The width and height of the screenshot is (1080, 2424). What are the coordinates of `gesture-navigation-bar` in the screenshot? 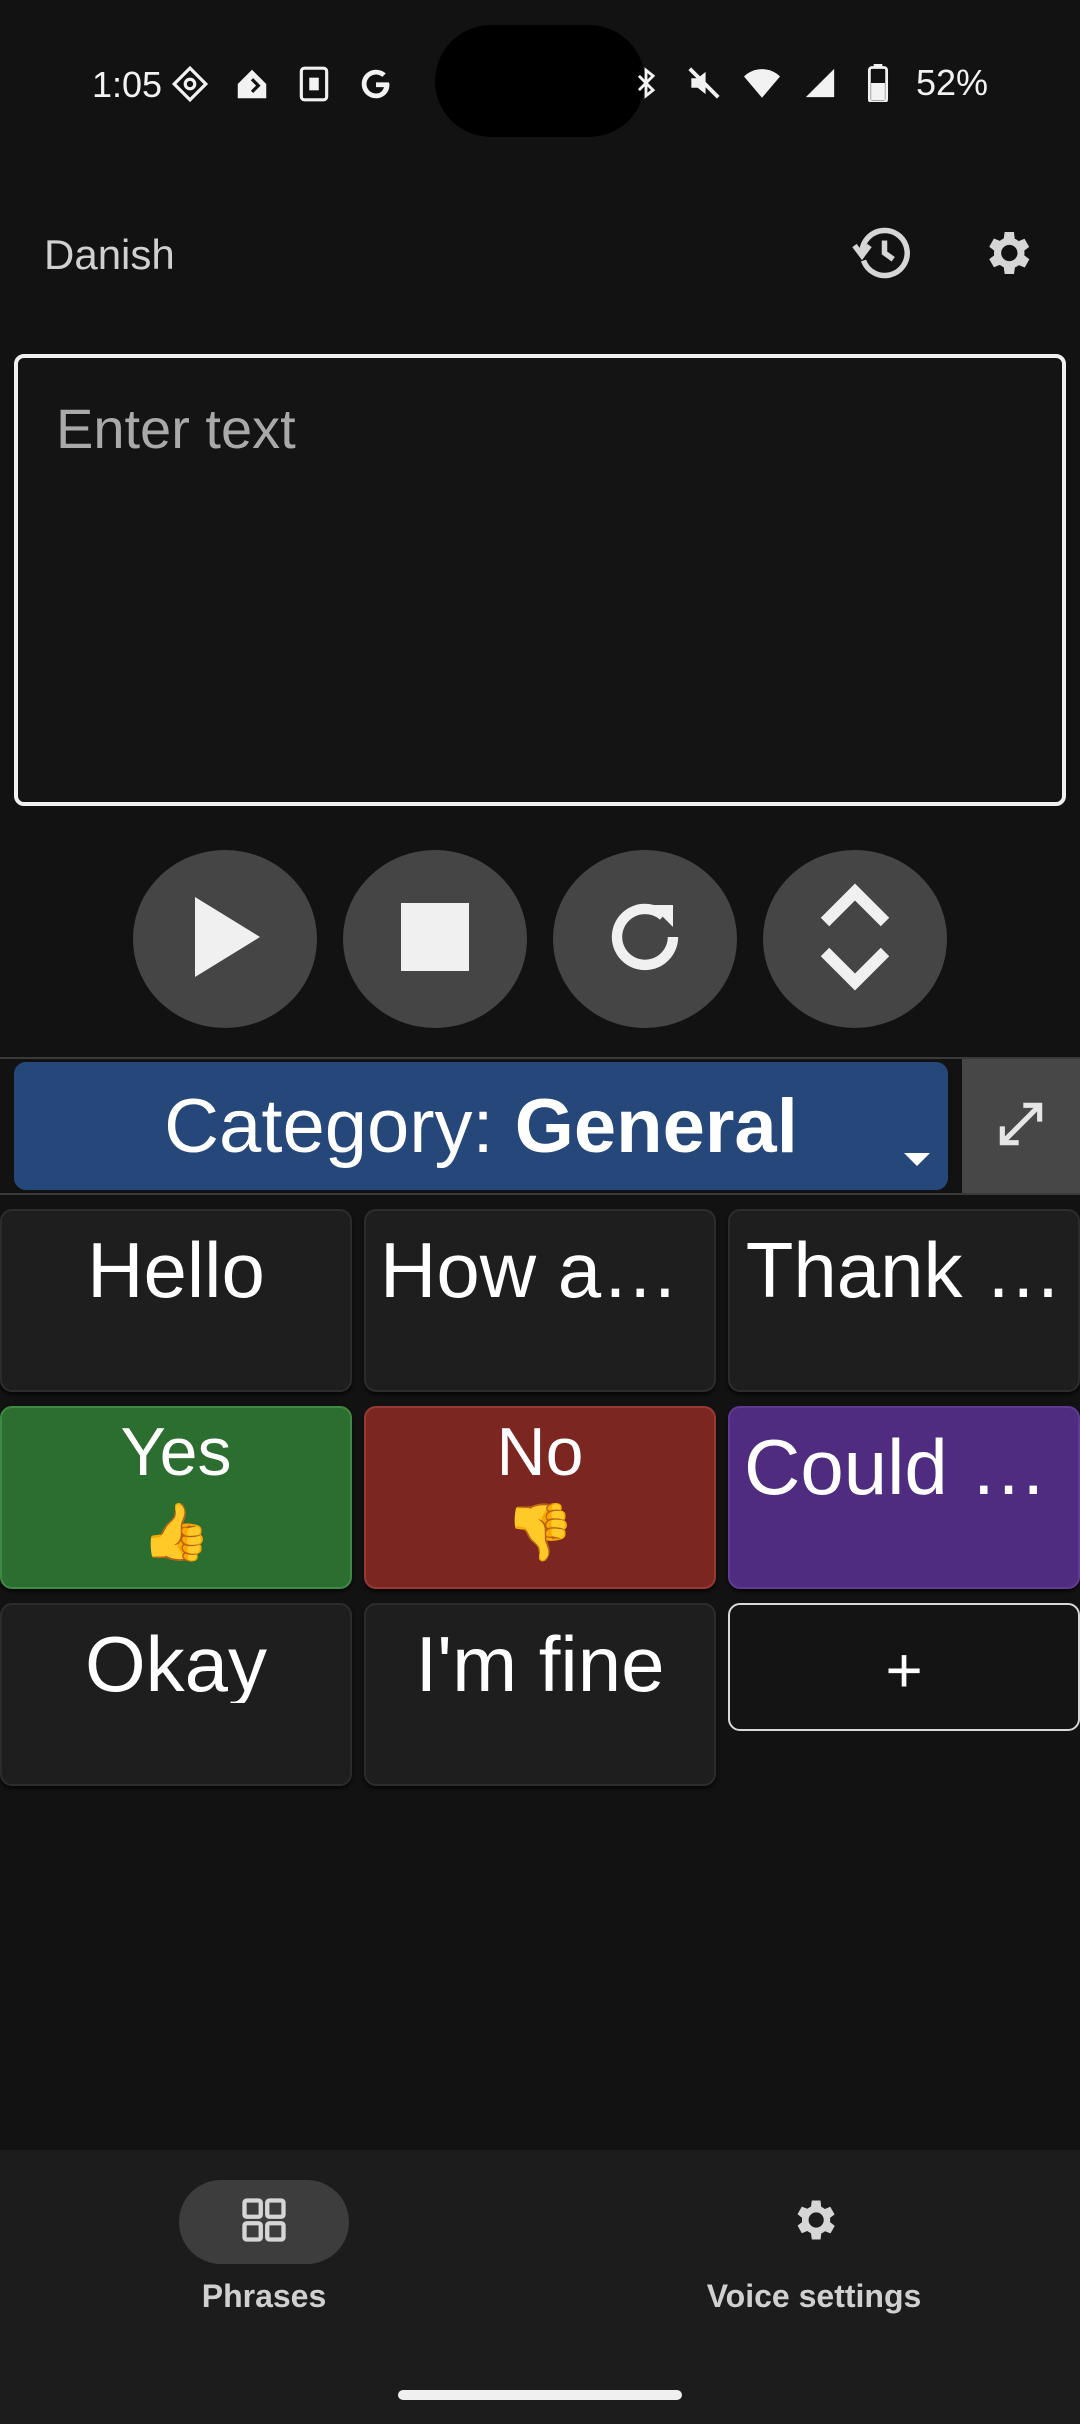 It's located at (540, 2395).